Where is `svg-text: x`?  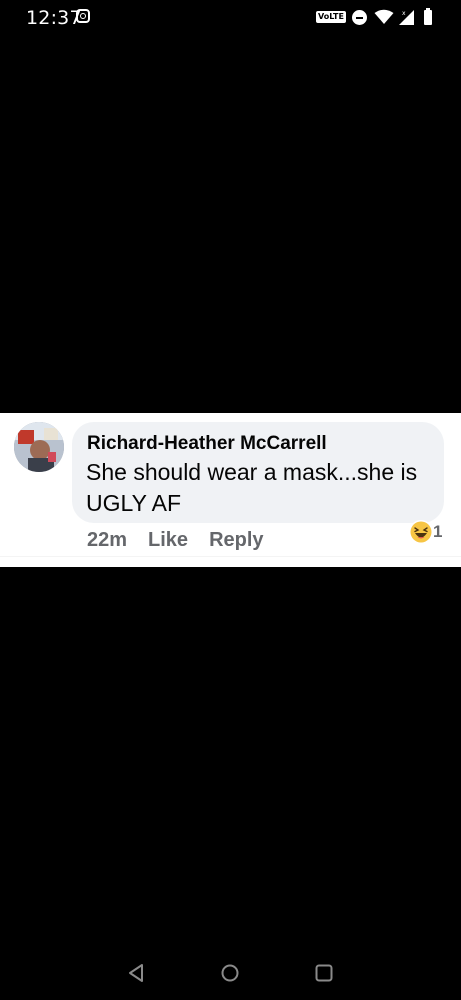 svg-text: x is located at coordinates (404, 13).